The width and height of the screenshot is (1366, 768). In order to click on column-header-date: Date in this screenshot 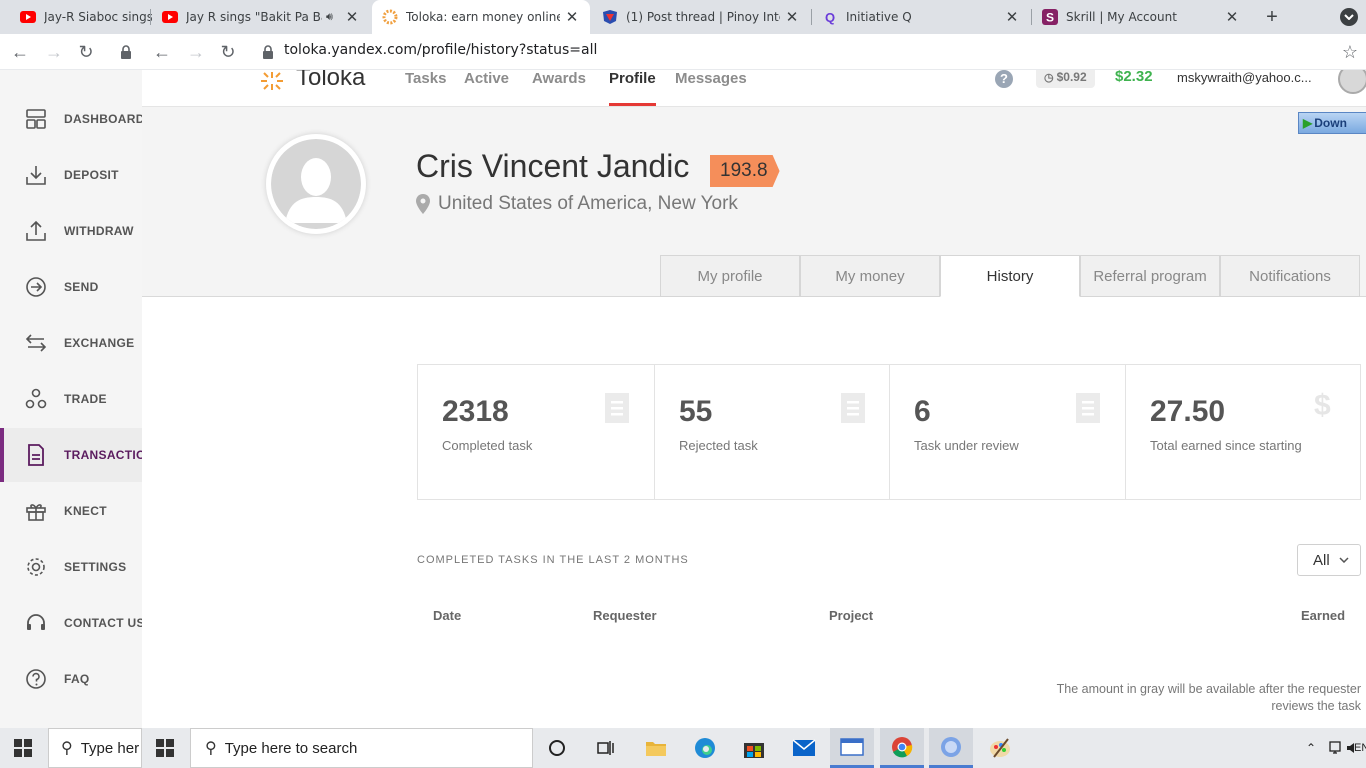, I will do `click(447, 615)`.